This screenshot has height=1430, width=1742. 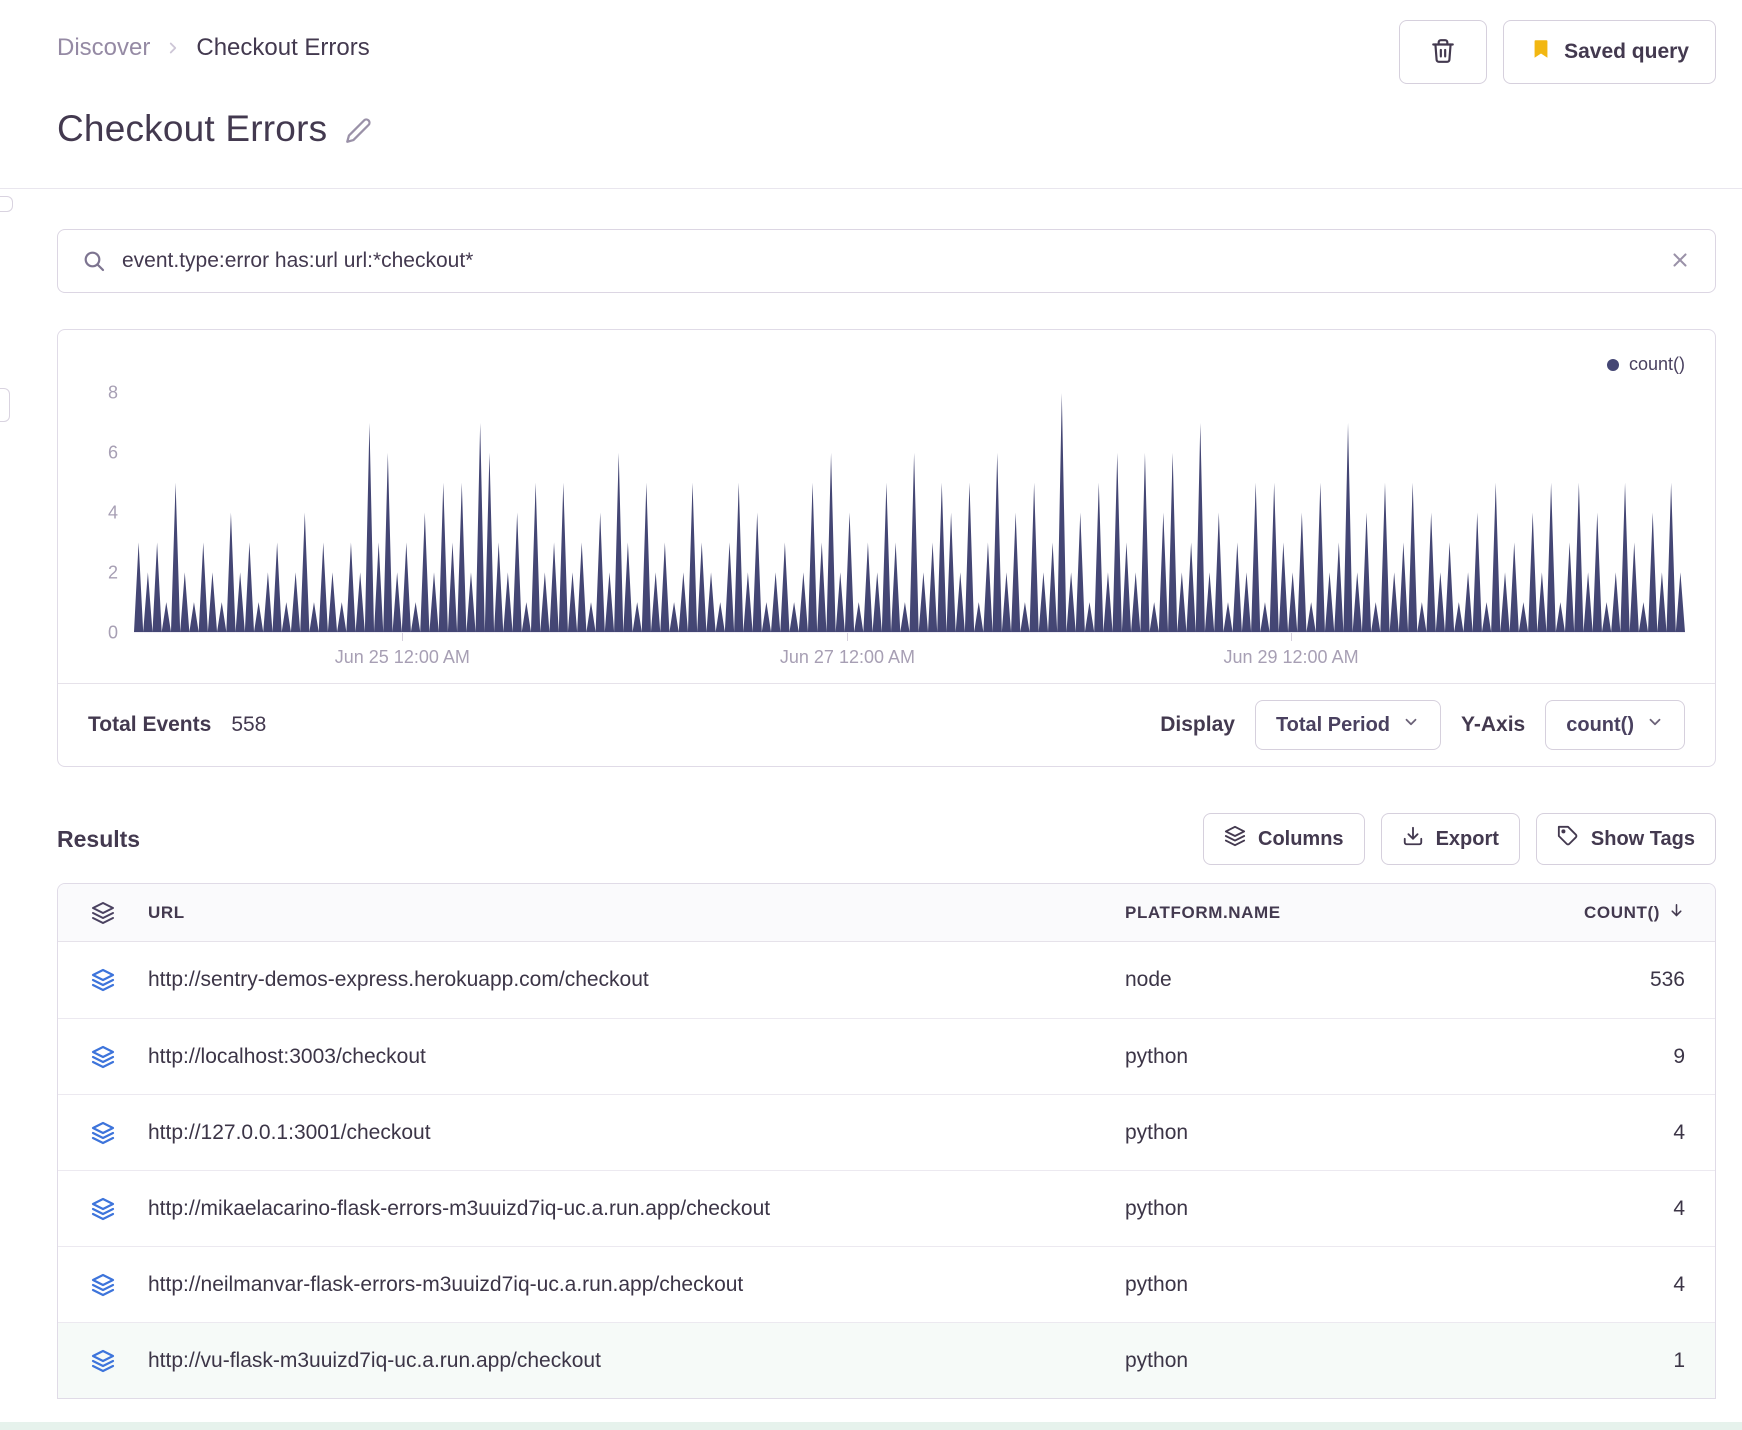 What do you see at coordinates (886, 129) in the screenshot?
I see `title-row: Checkout Errors` at bounding box center [886, 129].